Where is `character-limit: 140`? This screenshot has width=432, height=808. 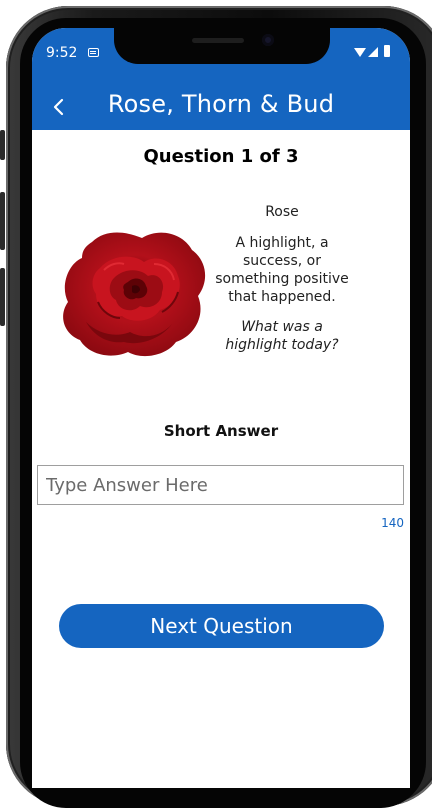 character-limit: 140 is located at coordinates (392, 523).